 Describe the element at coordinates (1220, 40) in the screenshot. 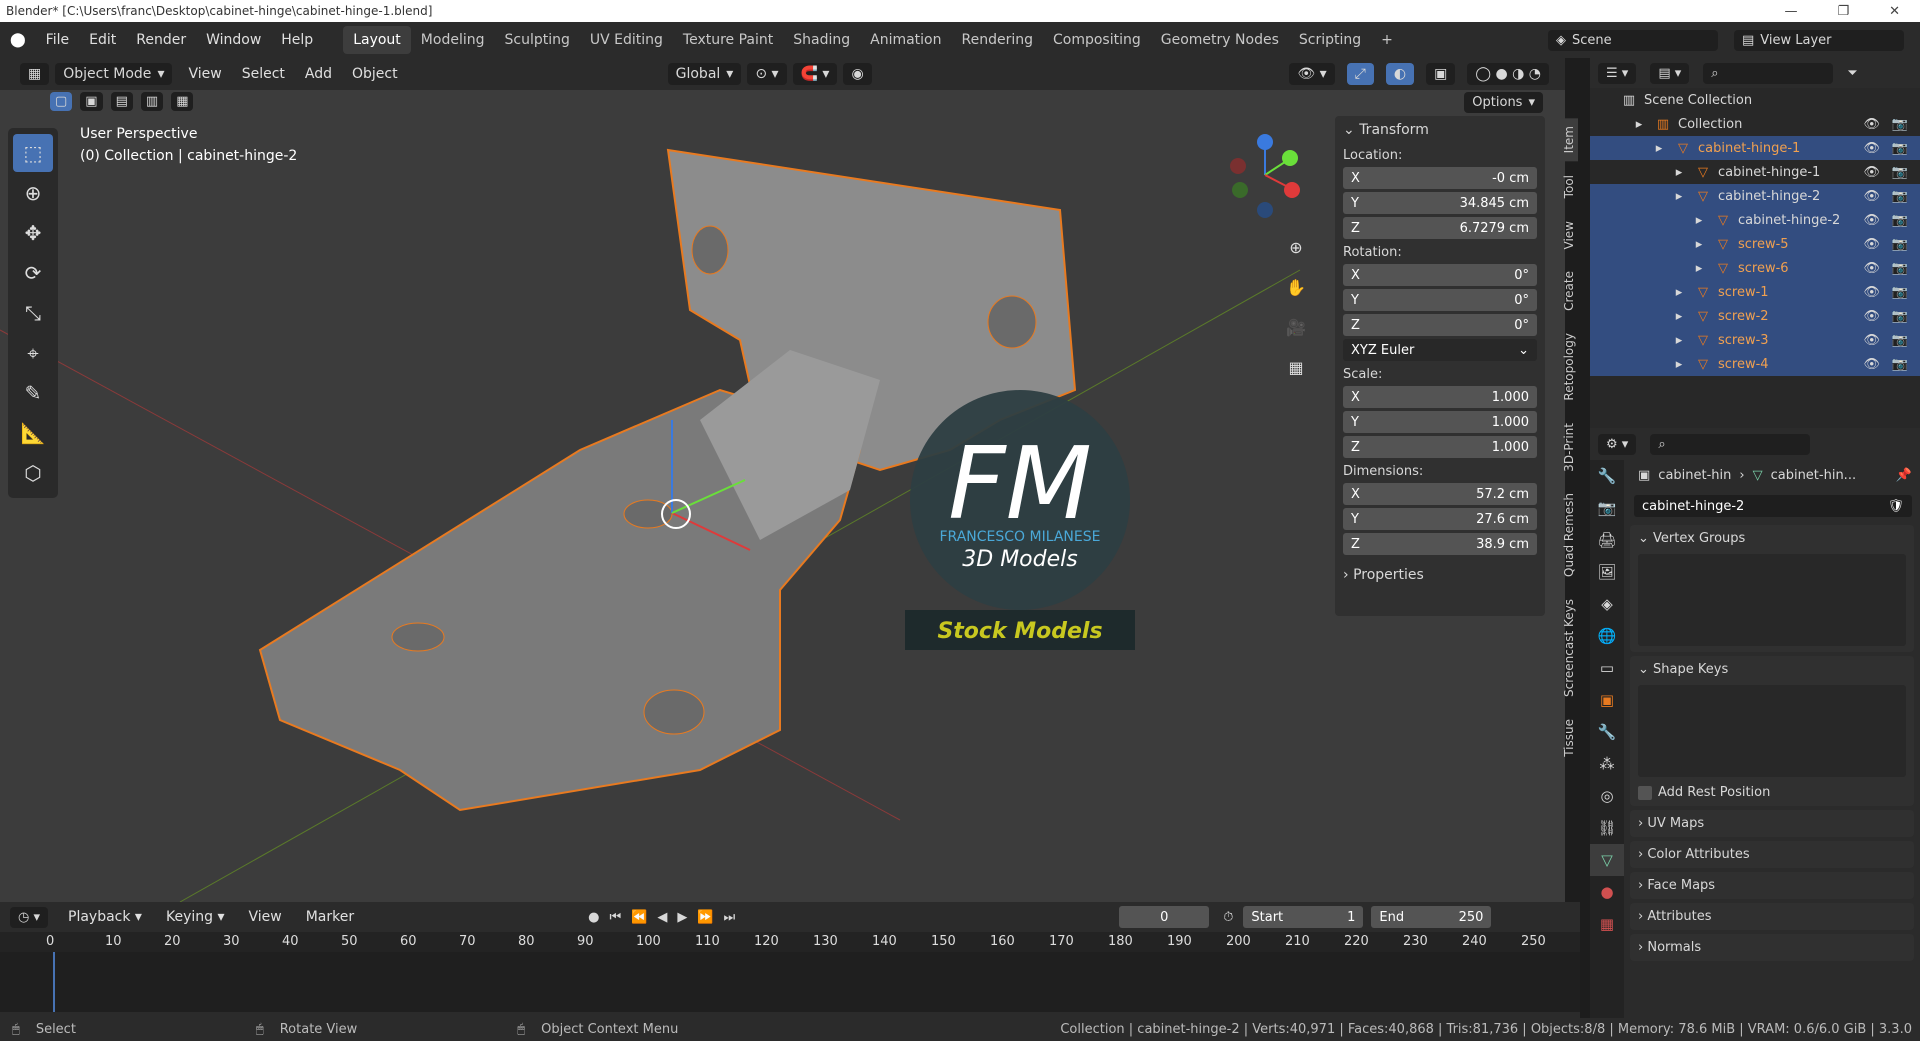

I see `tab-geometry-nodes: Geometry Nodes` at that location.